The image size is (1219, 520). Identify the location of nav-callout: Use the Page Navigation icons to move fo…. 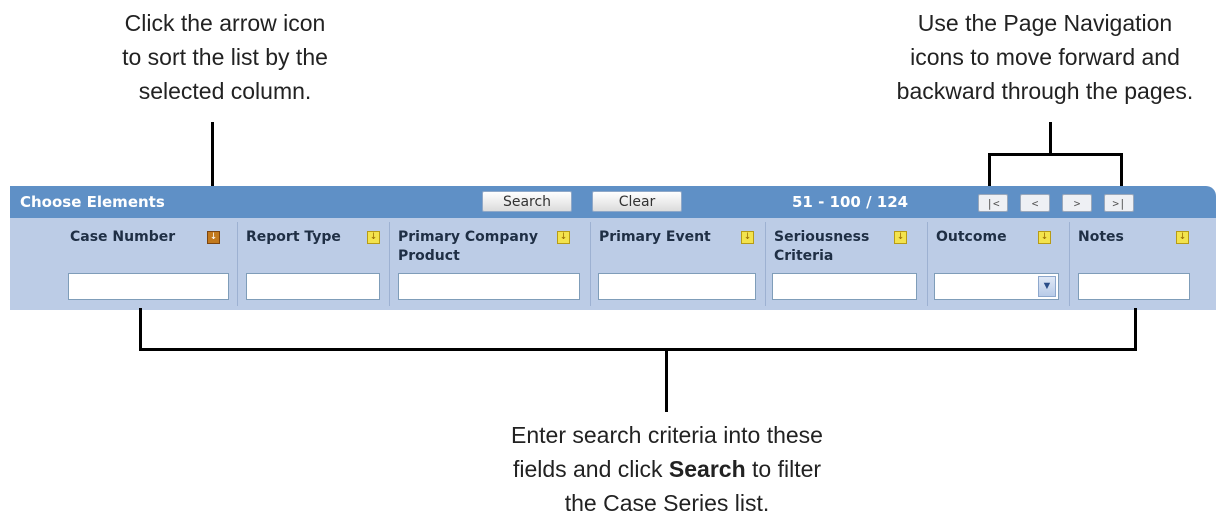
(1045, 57).